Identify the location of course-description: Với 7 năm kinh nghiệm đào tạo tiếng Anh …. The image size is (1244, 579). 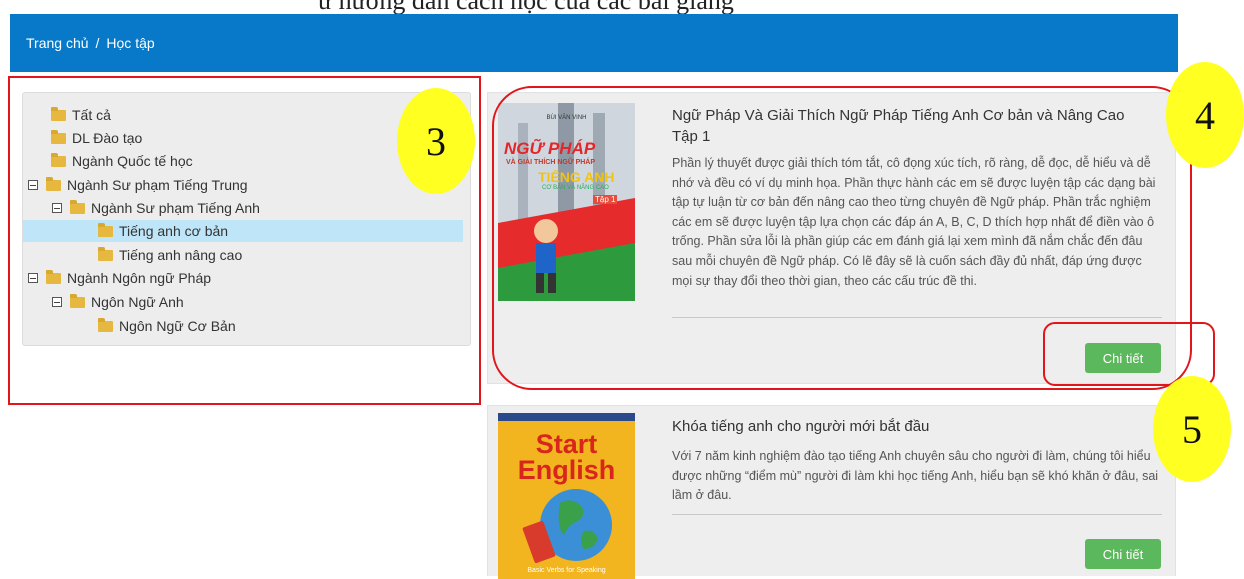
(915, 476).